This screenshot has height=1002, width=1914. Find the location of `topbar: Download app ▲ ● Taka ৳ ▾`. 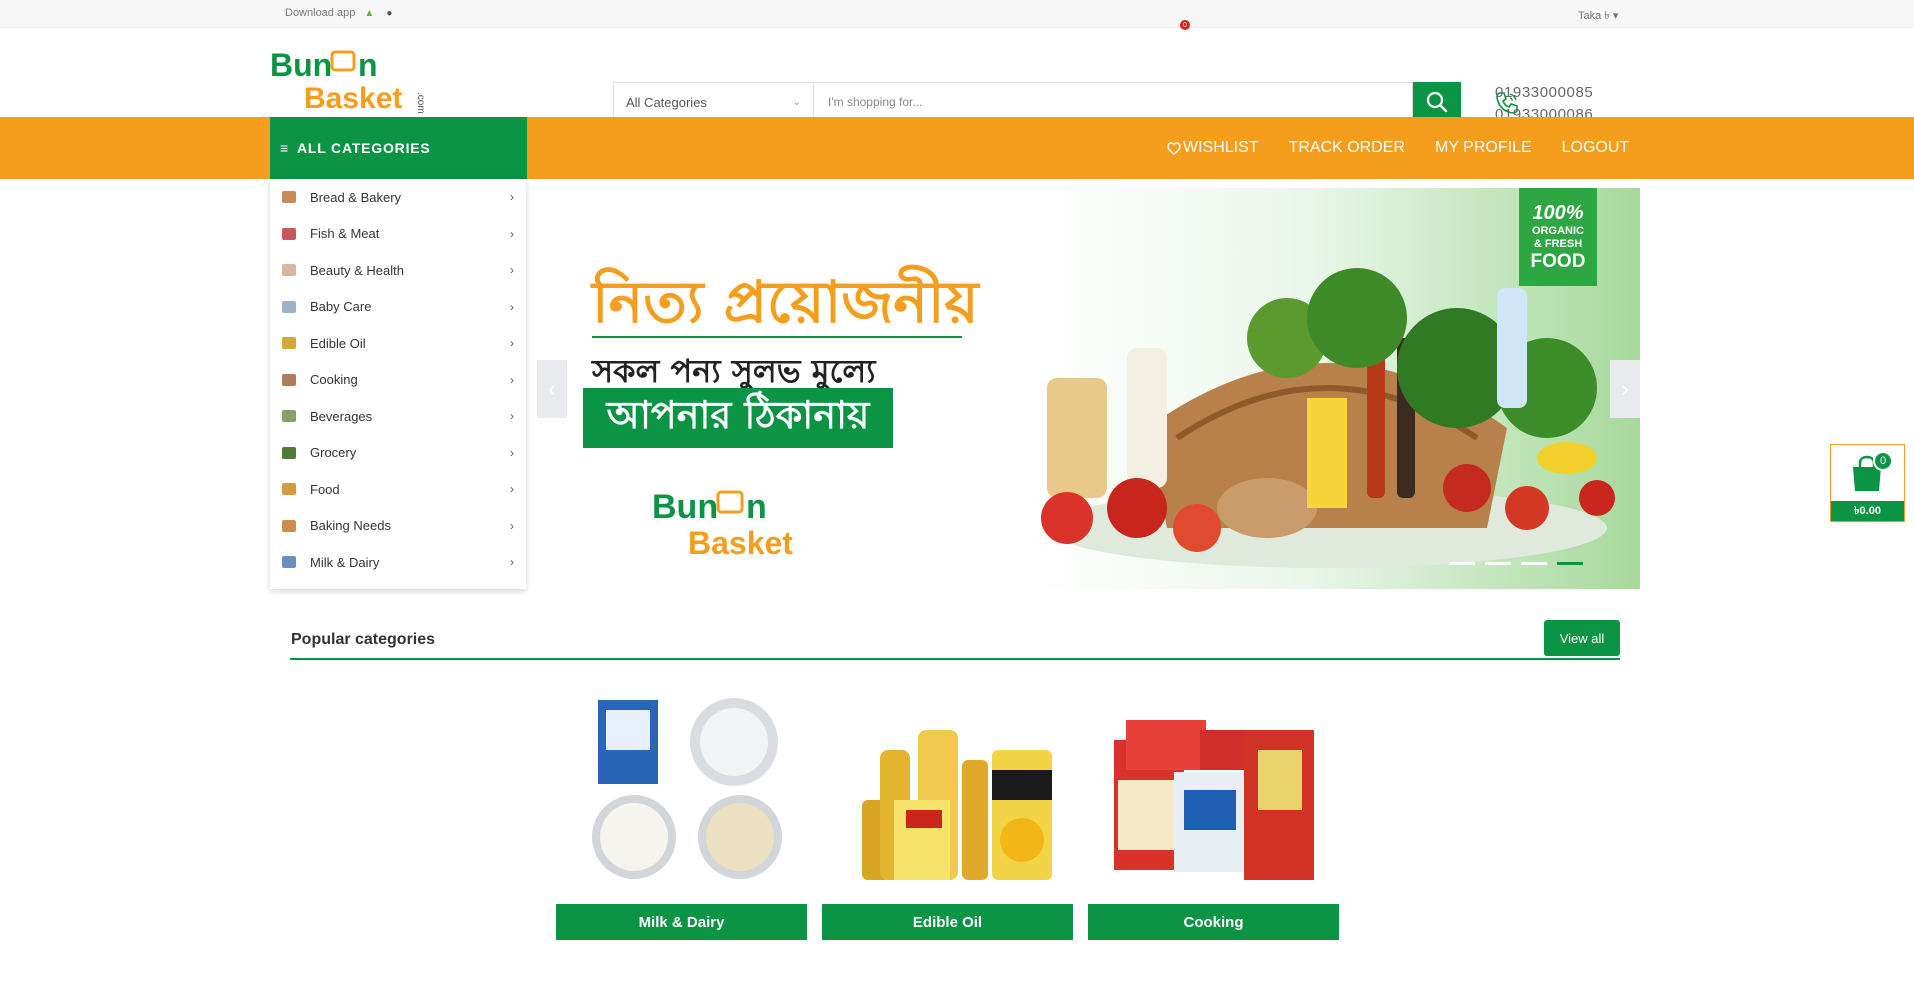

topbar: Download app ▲ ● Taka ৳ ▾ is located at coordinates (957, 14).